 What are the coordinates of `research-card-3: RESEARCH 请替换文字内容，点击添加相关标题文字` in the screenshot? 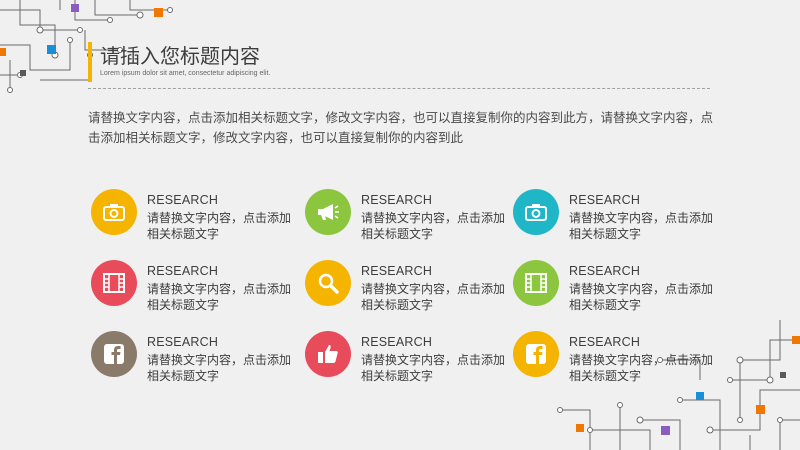 It's located at (613, 217).